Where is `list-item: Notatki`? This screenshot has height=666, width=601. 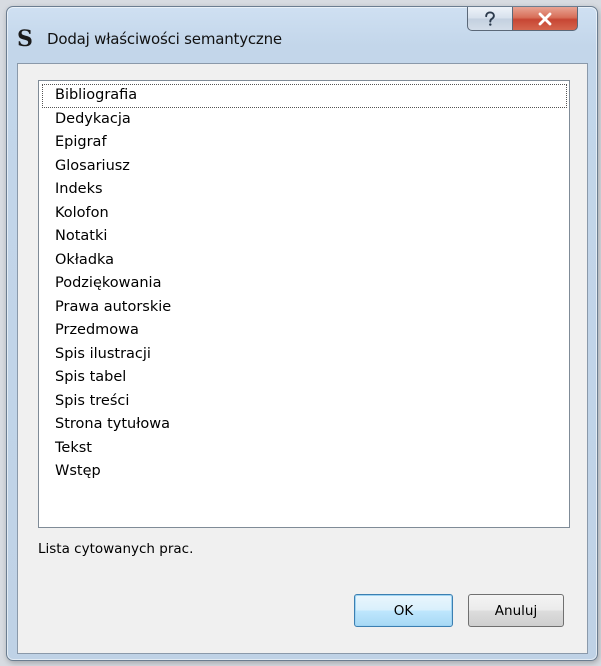
list-item: Notatki is located at coordinates (304, 237).